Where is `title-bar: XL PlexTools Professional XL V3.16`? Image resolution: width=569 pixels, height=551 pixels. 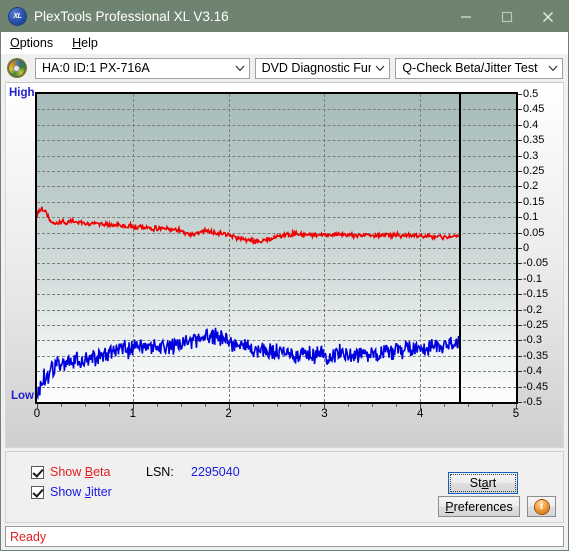
title-bar: XL PlexTools Professional XL V3.16 is located at coordinates (284, 16).